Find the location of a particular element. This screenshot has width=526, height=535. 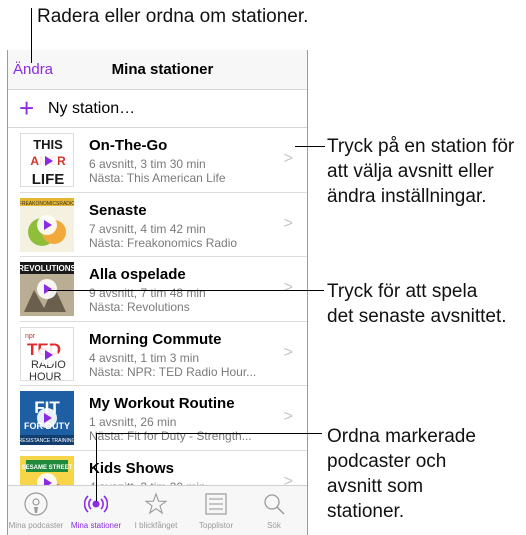

plus-icon: + is located at coordinates (27, 108).